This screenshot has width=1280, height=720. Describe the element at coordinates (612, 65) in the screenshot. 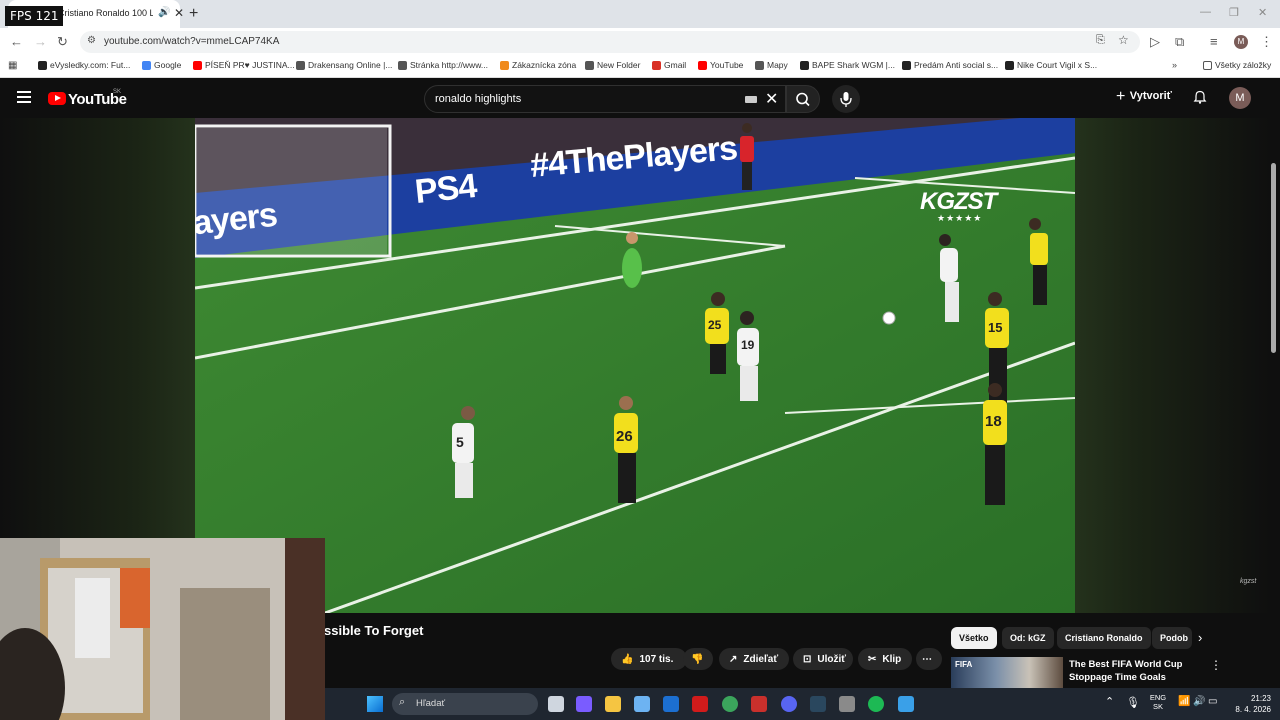

I see `bookmark-item: New Folder` at that location.